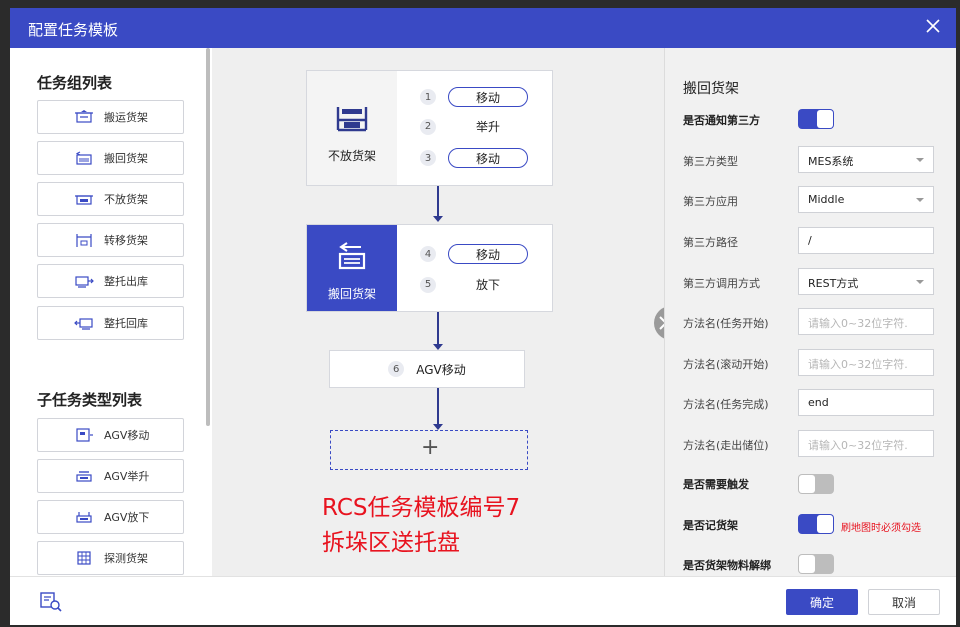 This screenshot has width=960, height=627. What do you see at coordinates (866, 159) in the screenshot?
I see `third-party-type-select: MES系统` at bounding box center [866, 159].